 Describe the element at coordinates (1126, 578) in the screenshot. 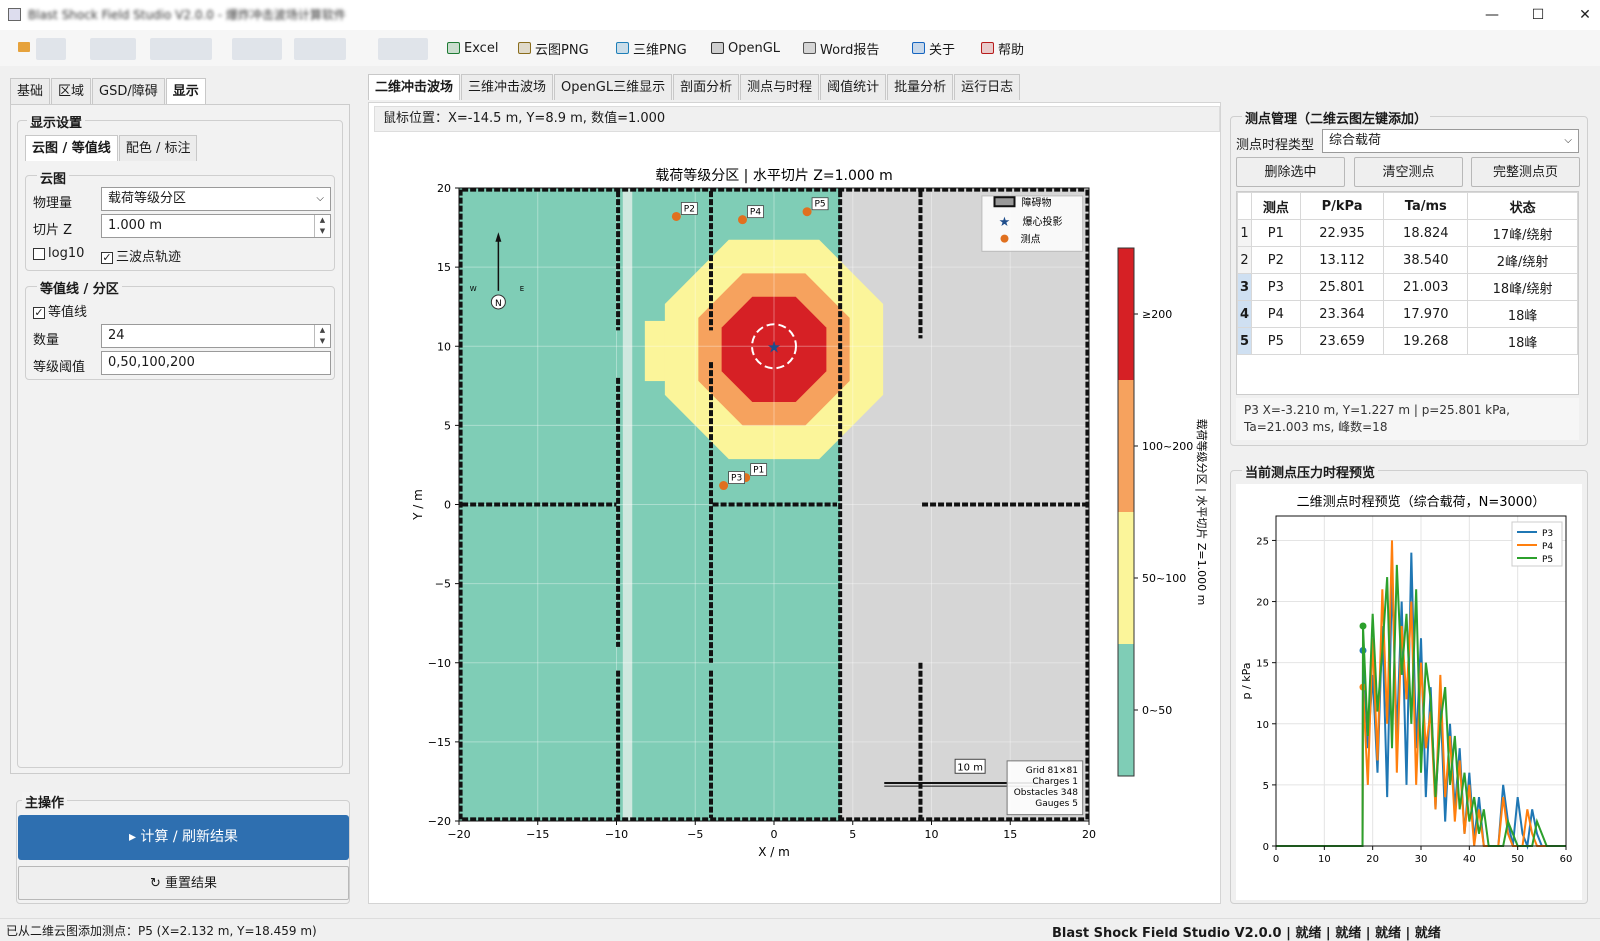

I see `colorbar-segment` at that location.